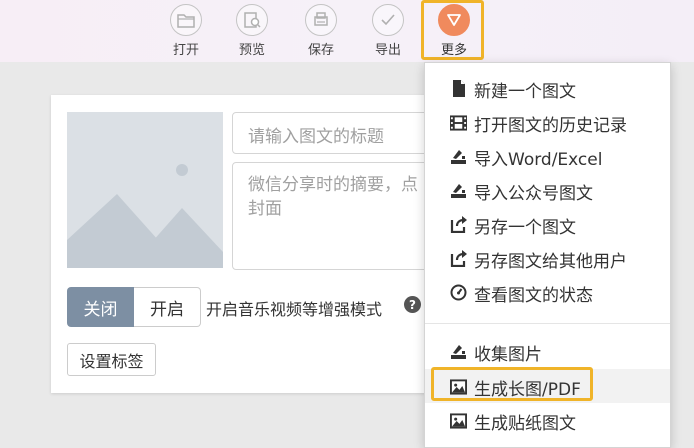 The width and height of the screenshot is (694, 448). What do you see at coordinates (458, 420) in the screenshot?
I see `image-icon` at bounding box center [458, 420].